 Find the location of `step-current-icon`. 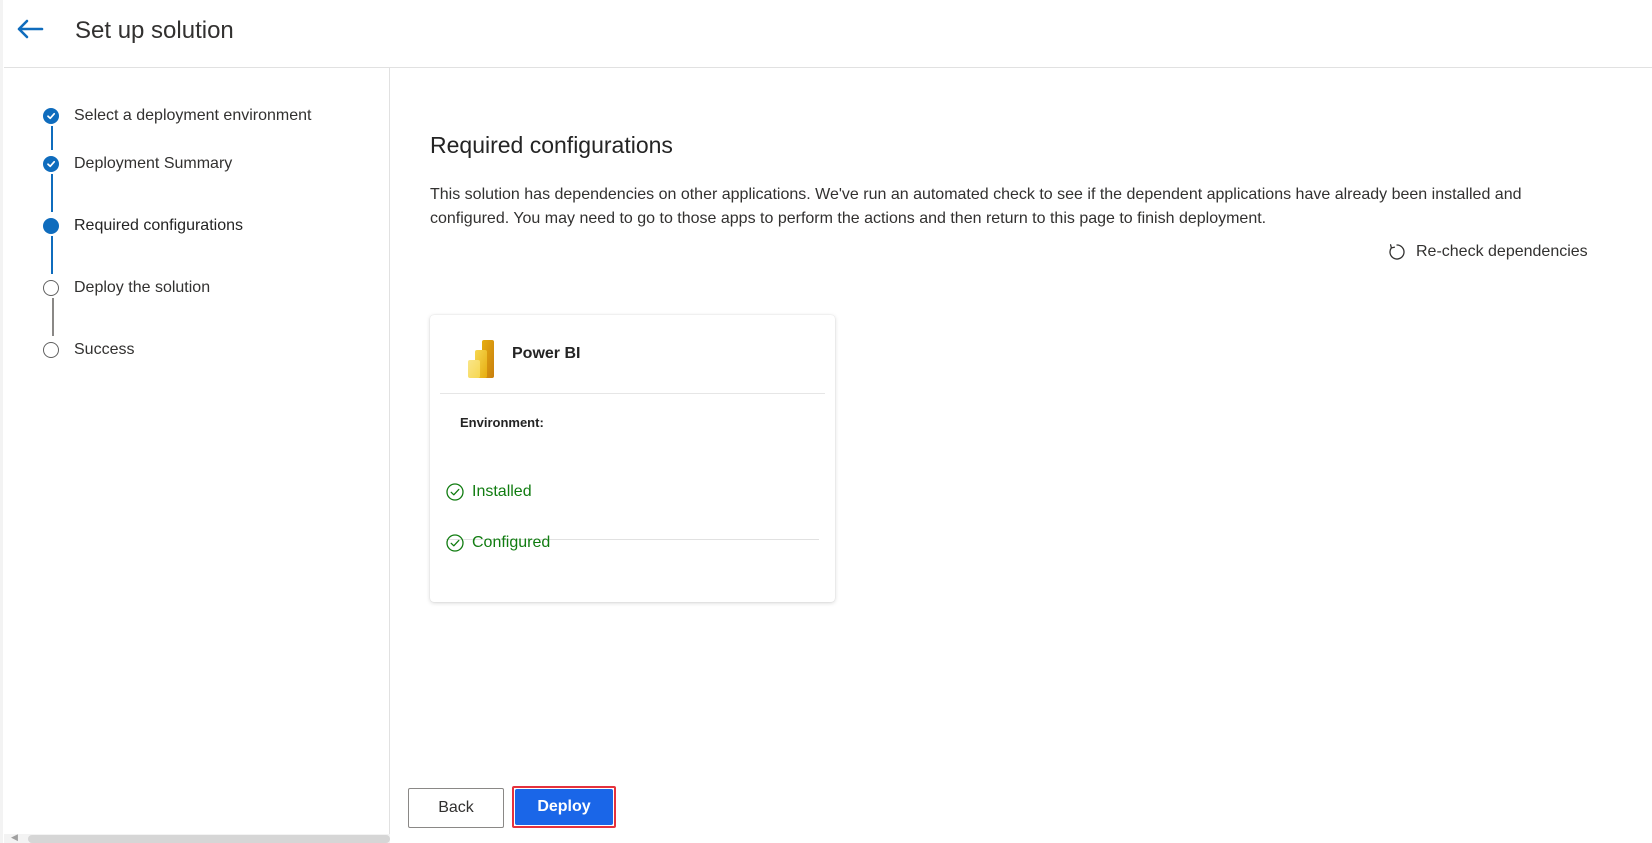

step-current-icon is located at coordinates (51, 226).